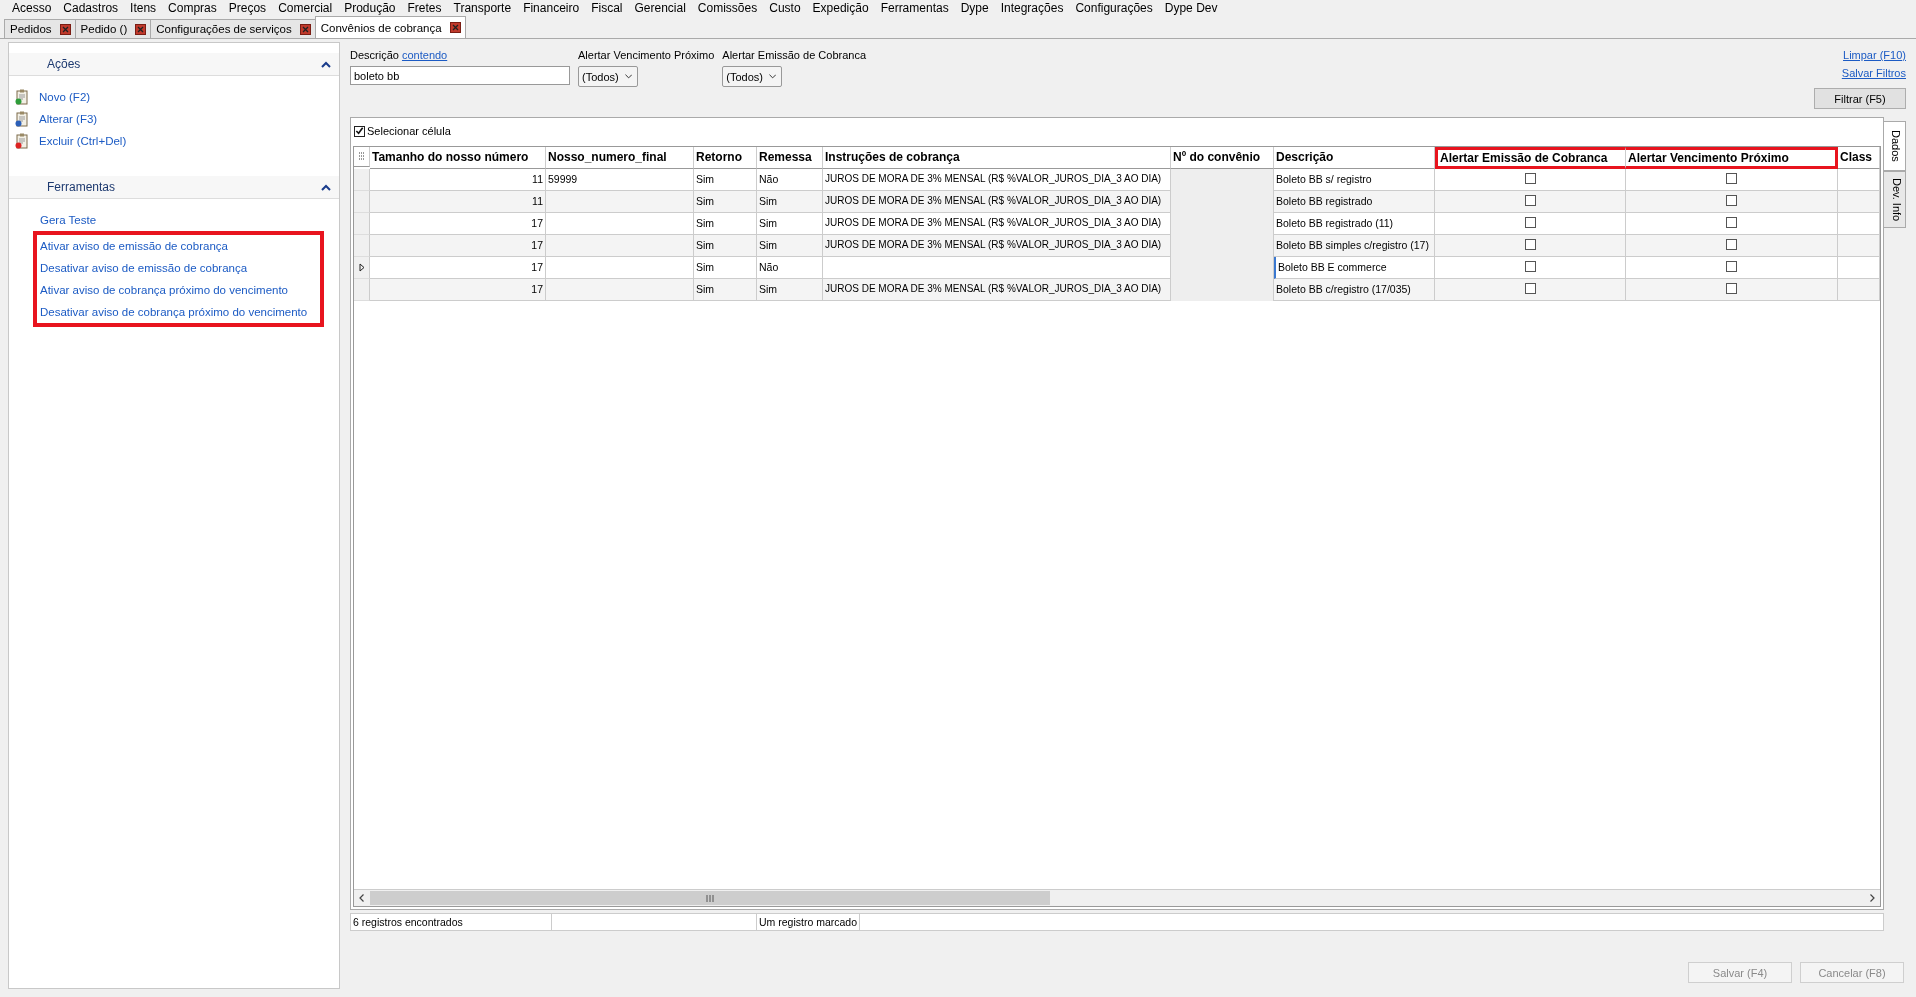 The width and height of the screenshot is (1916, 997). I want to click on menu-item: Produção, so click(370, 8).